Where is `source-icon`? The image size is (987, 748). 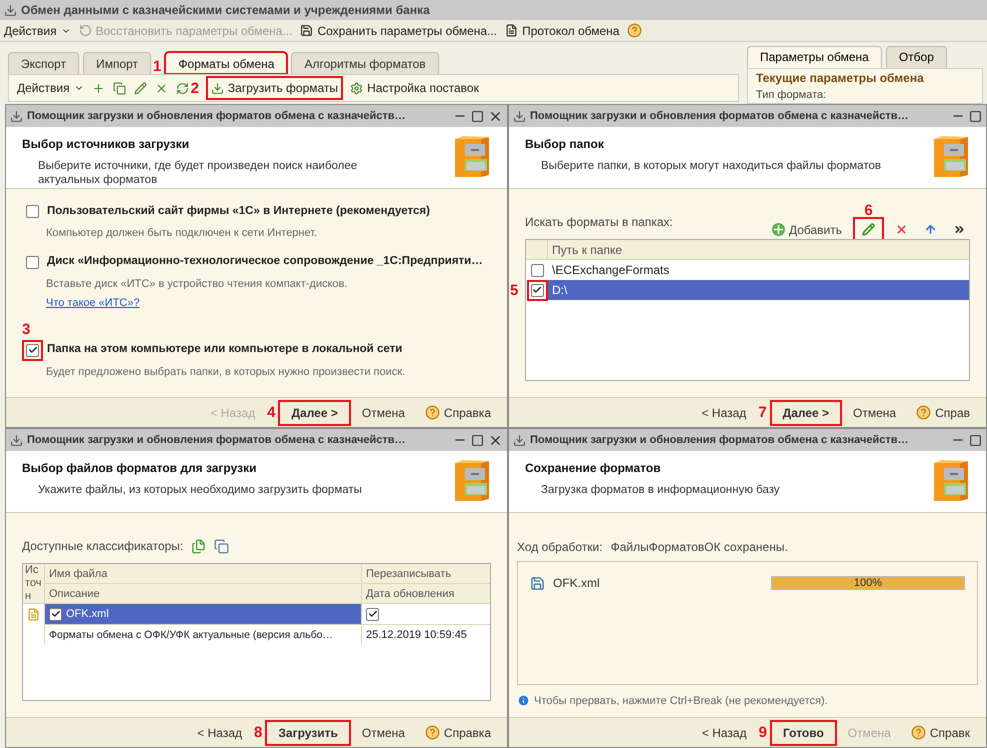
source-icon is located at coordinates (33, 614).